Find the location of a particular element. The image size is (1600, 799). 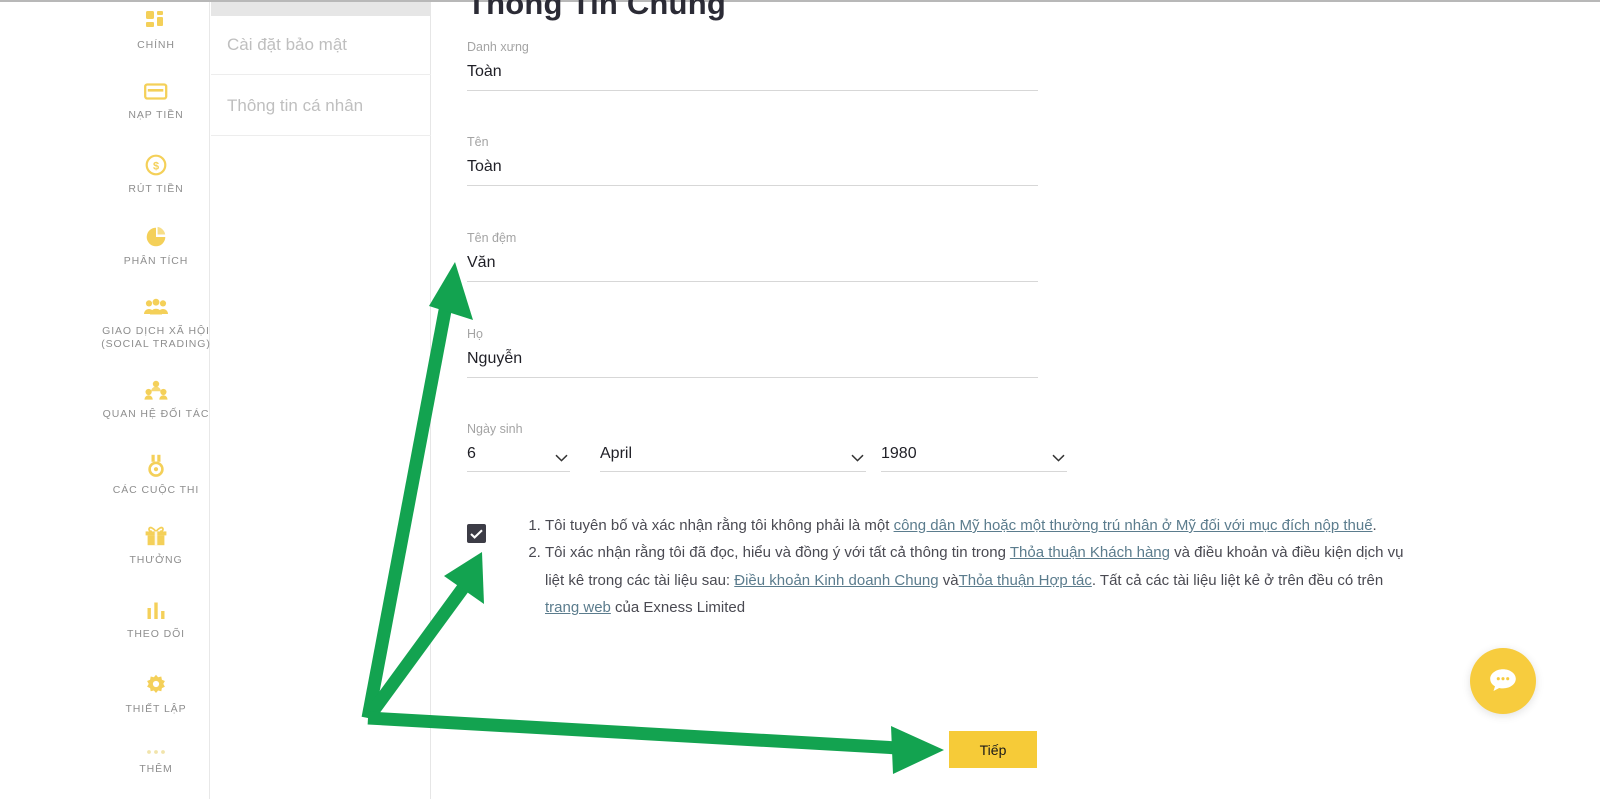

sidebar-item-phan-tich: PHÂN TÍCH is located at coordinates (156, 247).